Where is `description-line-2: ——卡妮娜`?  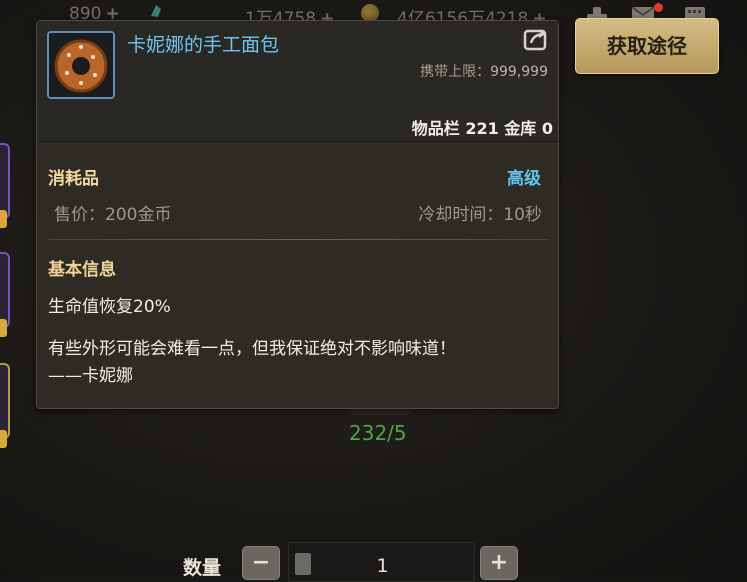 description-line-2: ——卡妮娜 is located at coordinates (90, 376).